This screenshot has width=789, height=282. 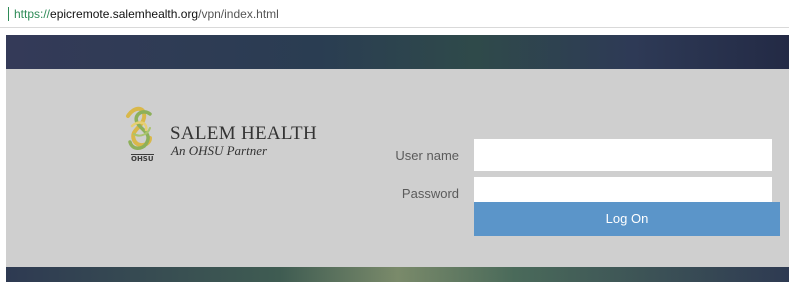 I want to click on username-label: User name, so click(x=427, y=155).